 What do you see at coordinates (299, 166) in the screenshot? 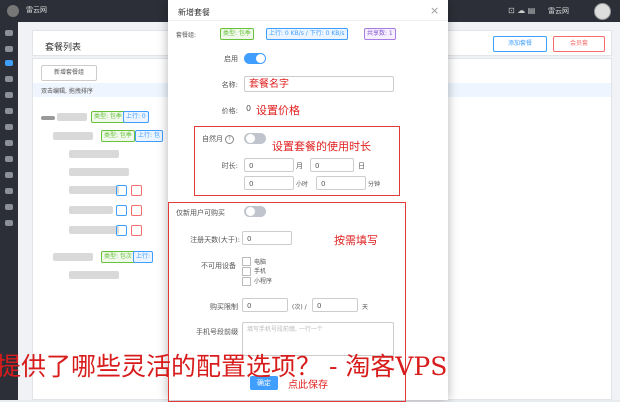
I see `month-unit: 月` at bounding box center [299, 166].